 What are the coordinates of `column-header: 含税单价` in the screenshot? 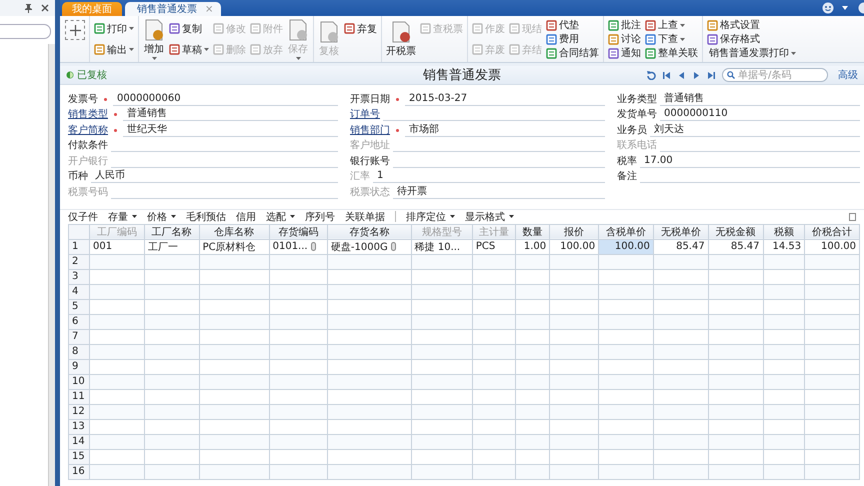 It's located at (626, 231).